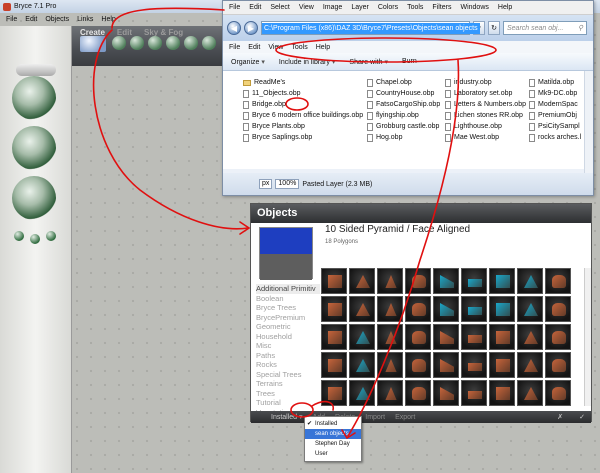  Describe the element at coordinates (31, 19) in the screenshot. I see `bryce-menu-edit: Edit` at that location.